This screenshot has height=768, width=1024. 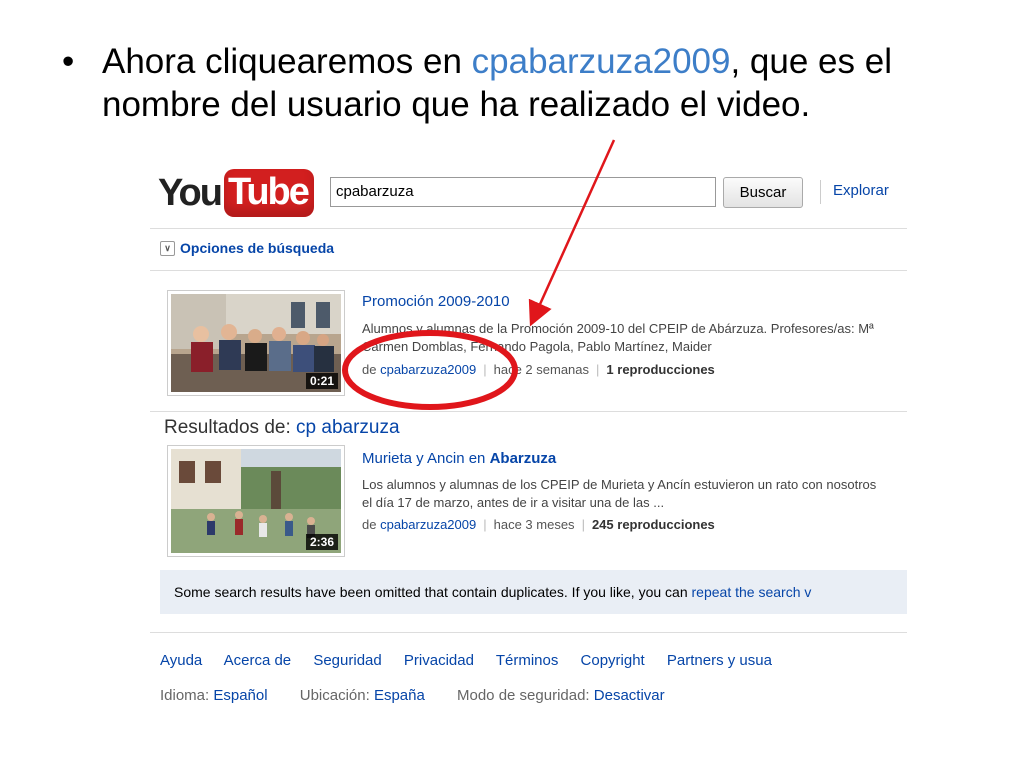 I want to click on footer-link-partners: Partners y usua, so click(x=719, y=660).